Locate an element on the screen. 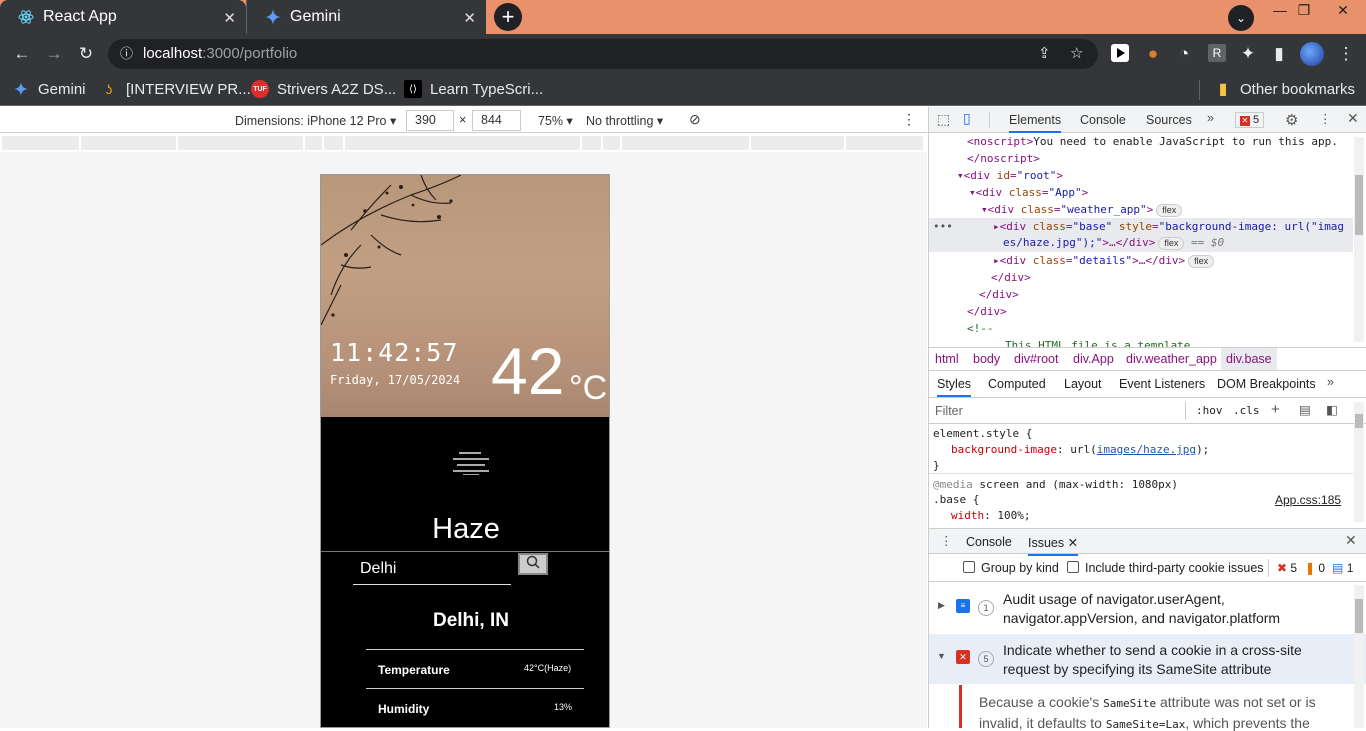 The width and height of the screenshot is (1366, 731). info-icon: ⓘ is located at coordinates (126, 54).